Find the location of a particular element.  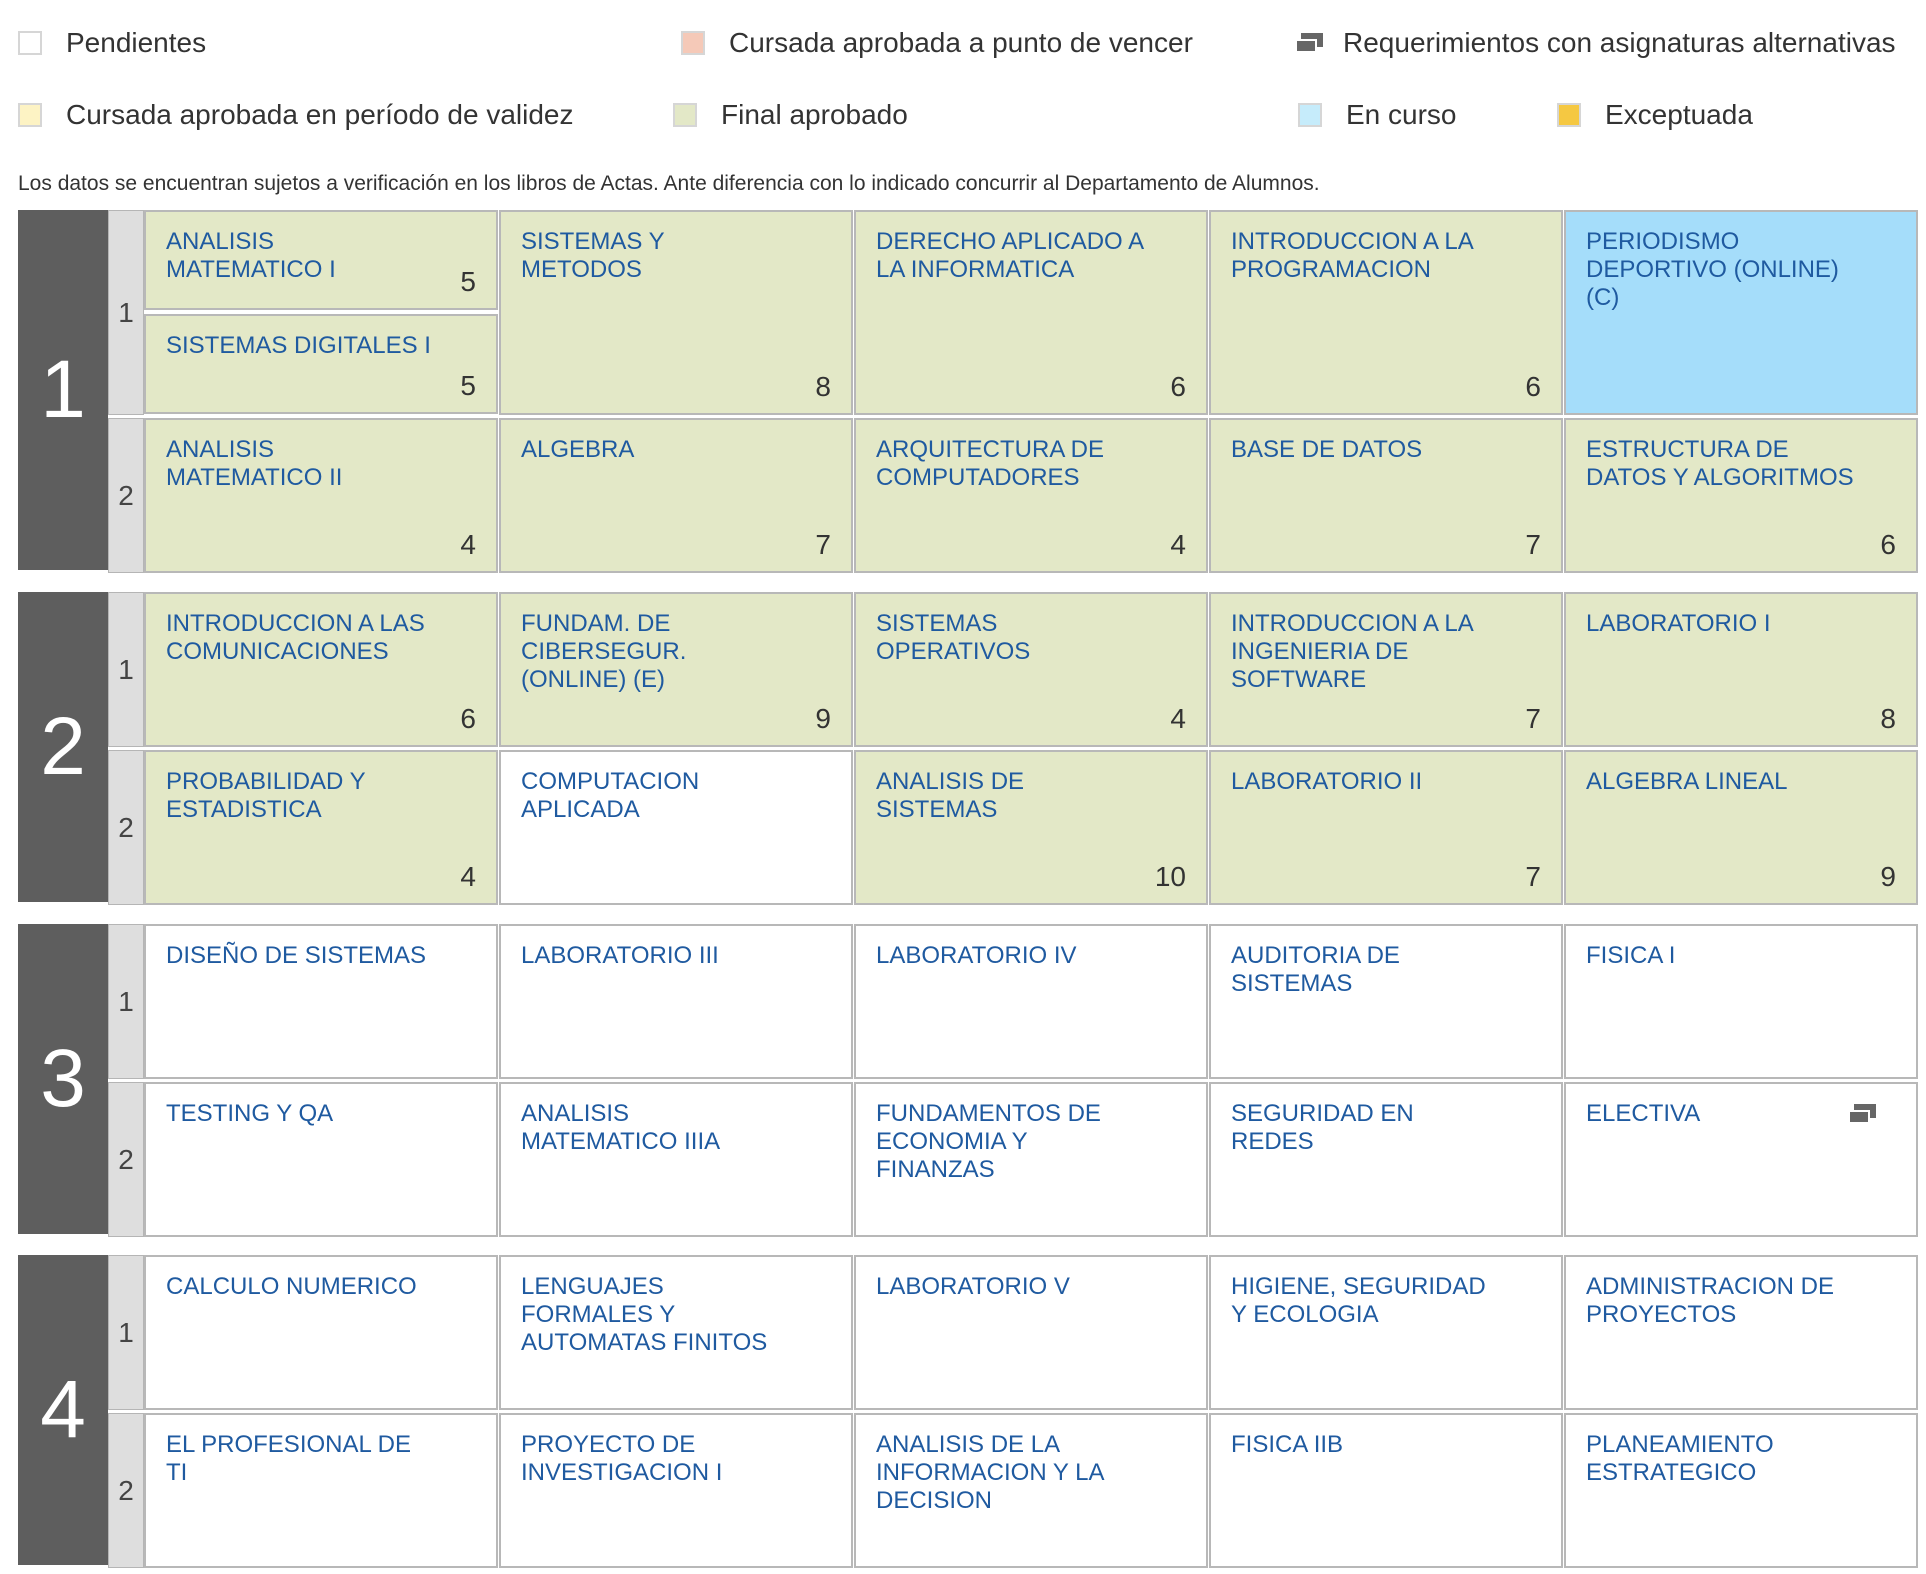

subject-name: ESTRUCTURA DE DATOS Y ALGORITMOS is located at coordinates (1720, 463).